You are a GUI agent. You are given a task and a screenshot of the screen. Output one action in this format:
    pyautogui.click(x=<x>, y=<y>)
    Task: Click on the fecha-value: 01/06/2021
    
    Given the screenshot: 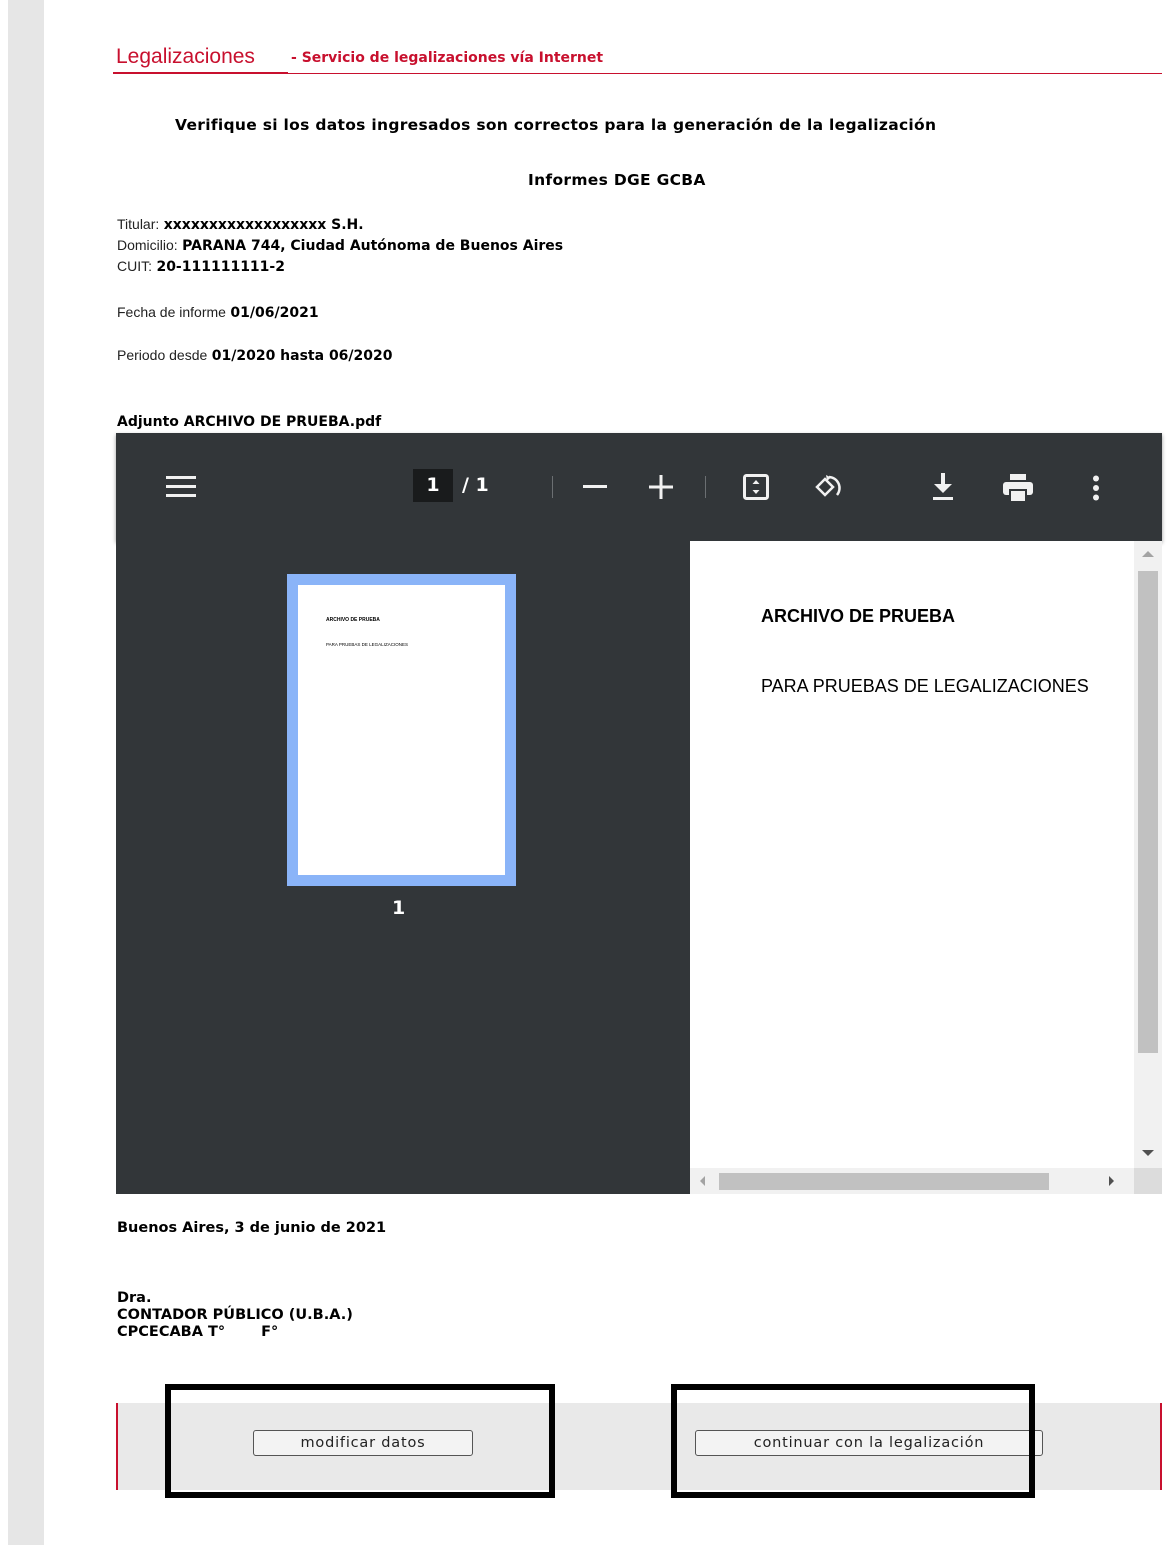 What is the action you would take?
    pyautogui.click(x=274, y=313)
    